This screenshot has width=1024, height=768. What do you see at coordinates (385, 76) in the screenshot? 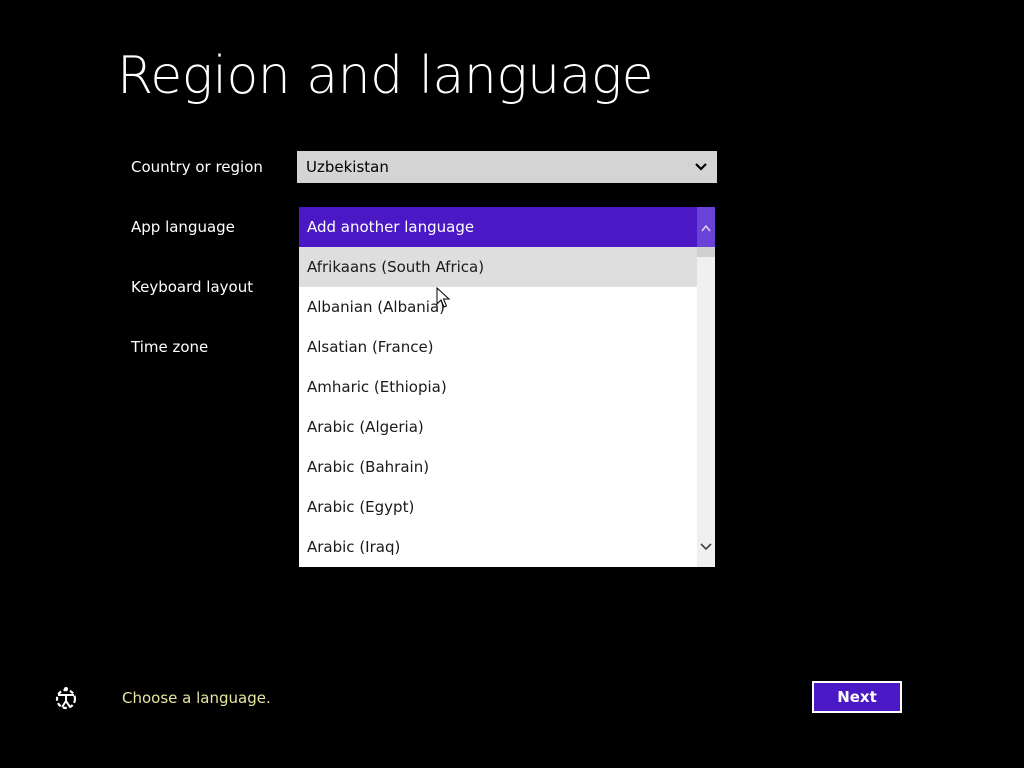
I see `page-title: Region and language` at bounding box center [385, 76].